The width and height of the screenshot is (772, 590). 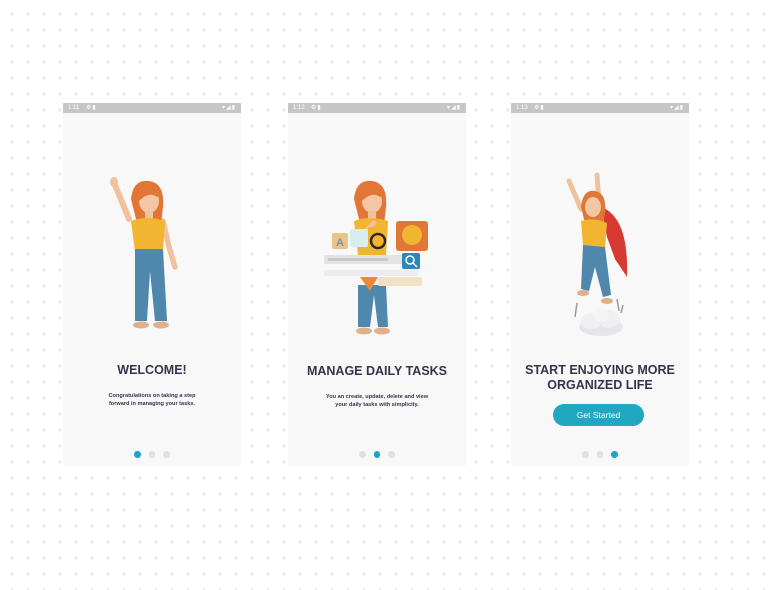 What do you see at coordinates (377, 371) in the screenshot?
I see `screen-title: MANAGE DAILY TASKS` at bounding box center [377, 371].